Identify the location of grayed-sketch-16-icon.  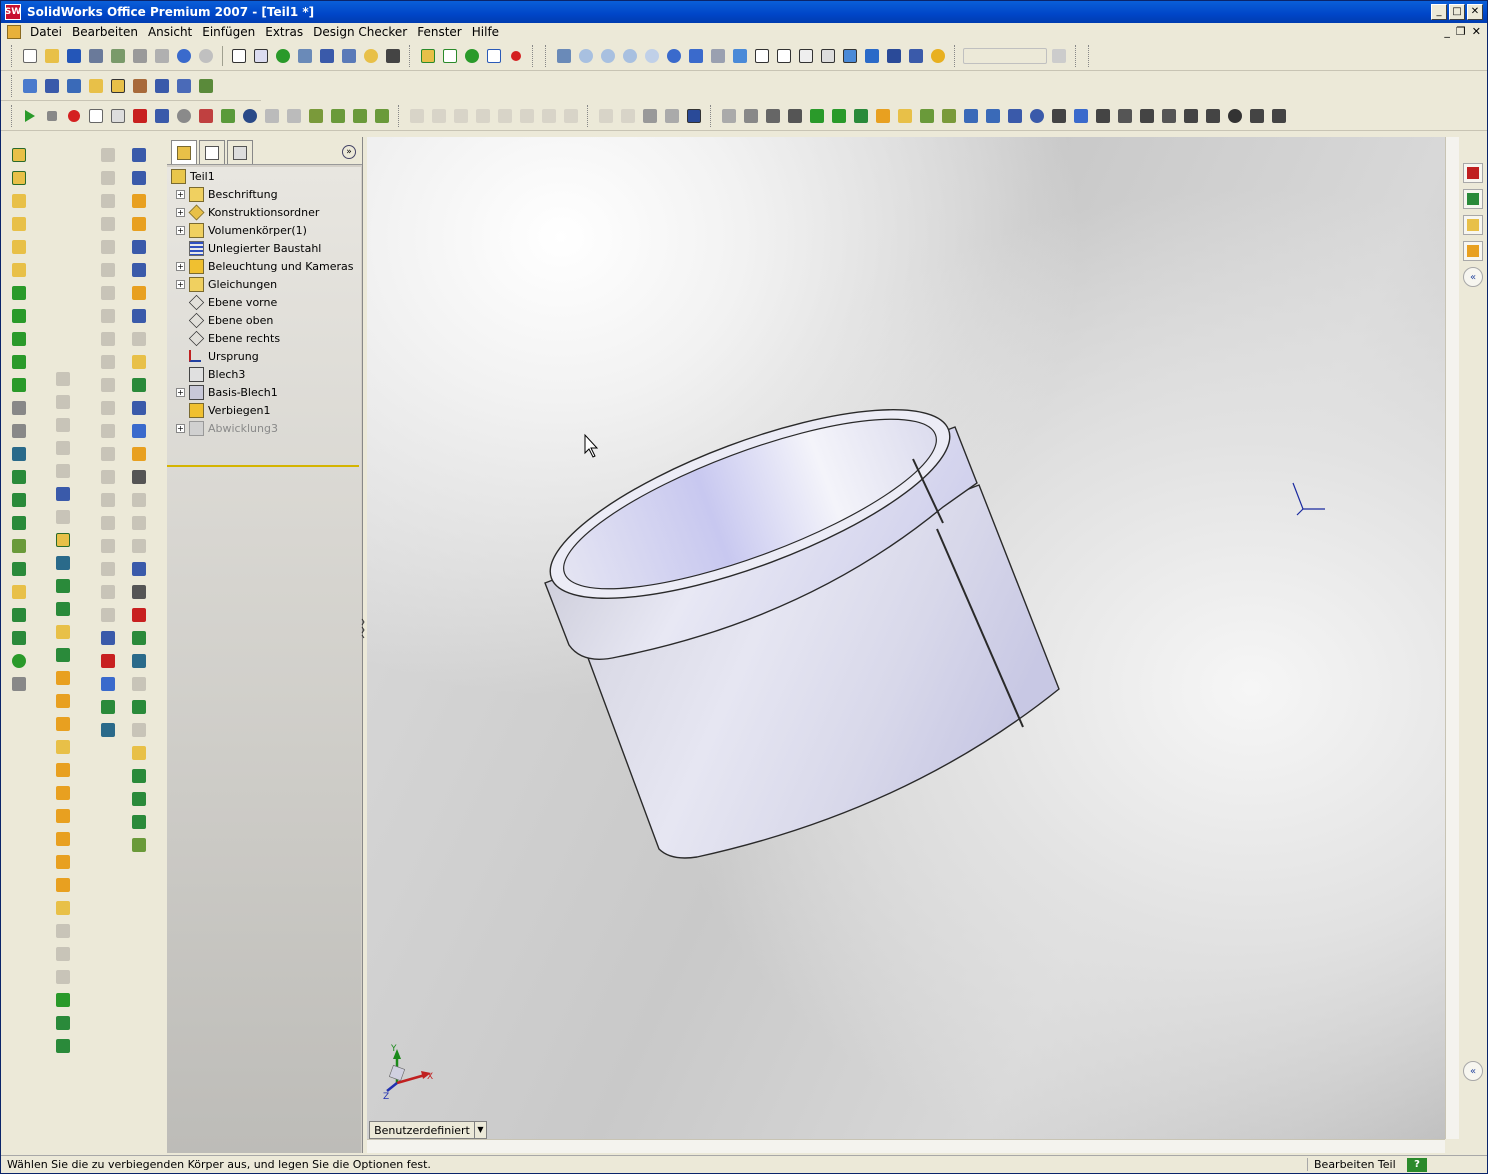
(108, 500).